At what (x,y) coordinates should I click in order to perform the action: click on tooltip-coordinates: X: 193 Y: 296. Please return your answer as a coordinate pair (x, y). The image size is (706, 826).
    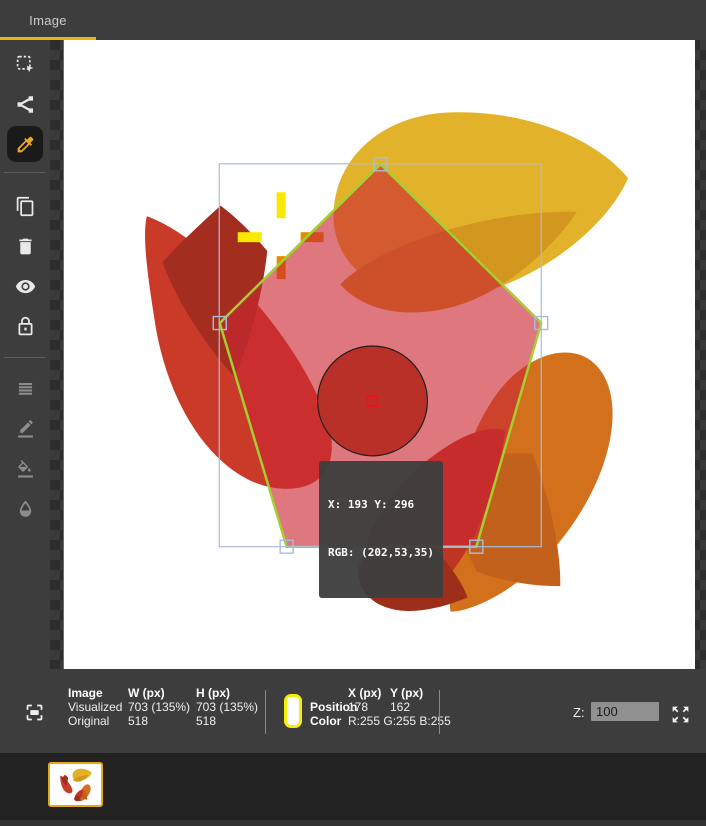
    Looking at the image, I should click on (371, 504).